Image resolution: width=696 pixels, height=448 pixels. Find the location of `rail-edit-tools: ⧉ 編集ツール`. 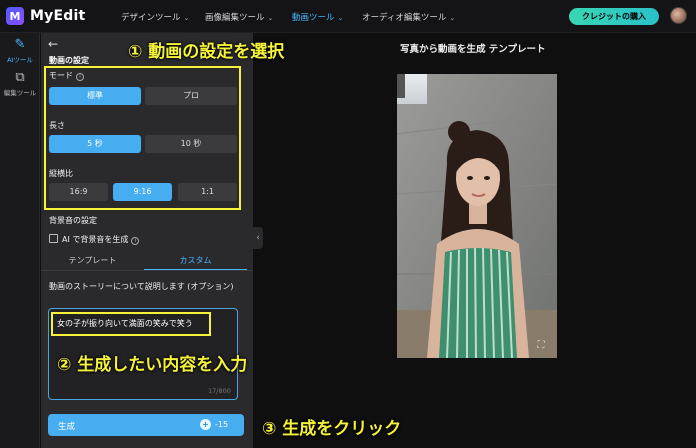

rail-edit-tools: ⧉ 編集ツール is located at coordinates (20, 84).